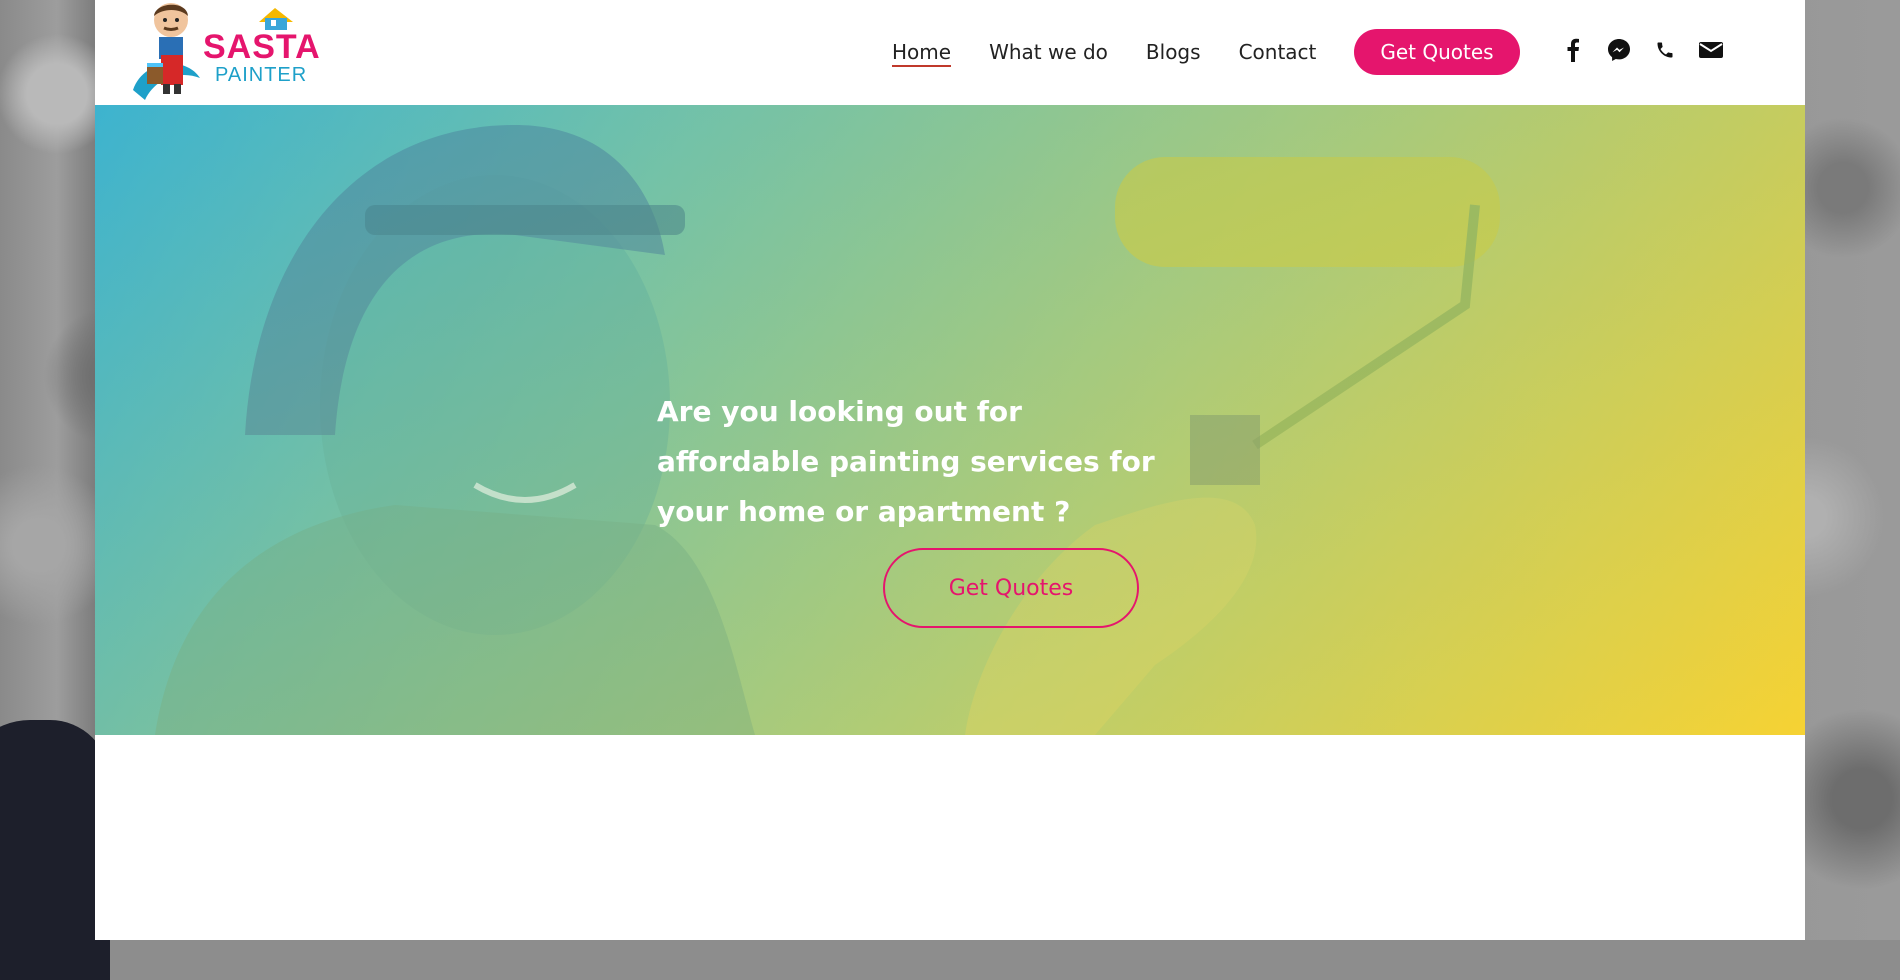 Image resolution: width=1900 pixels, height=980 pixels. Describe the element at coordinates (1642, 50) in the screenshot. I see `social-links` at that location.